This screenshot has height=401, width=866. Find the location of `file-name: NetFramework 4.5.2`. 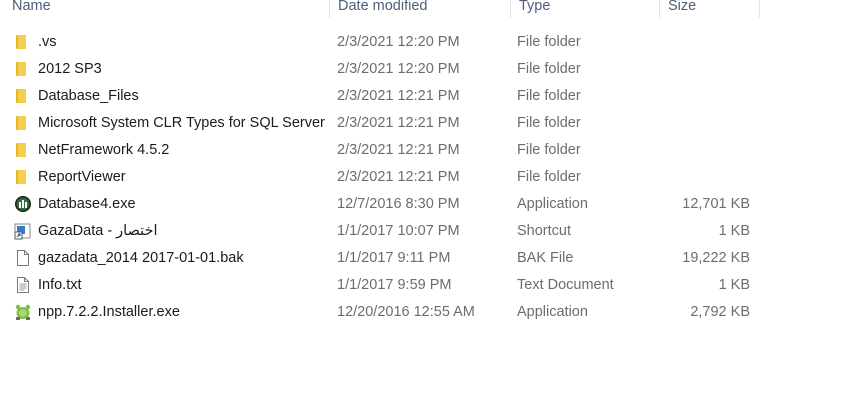

file-name: NetFramework 4.5.2 is located at coordinates (104, 150).